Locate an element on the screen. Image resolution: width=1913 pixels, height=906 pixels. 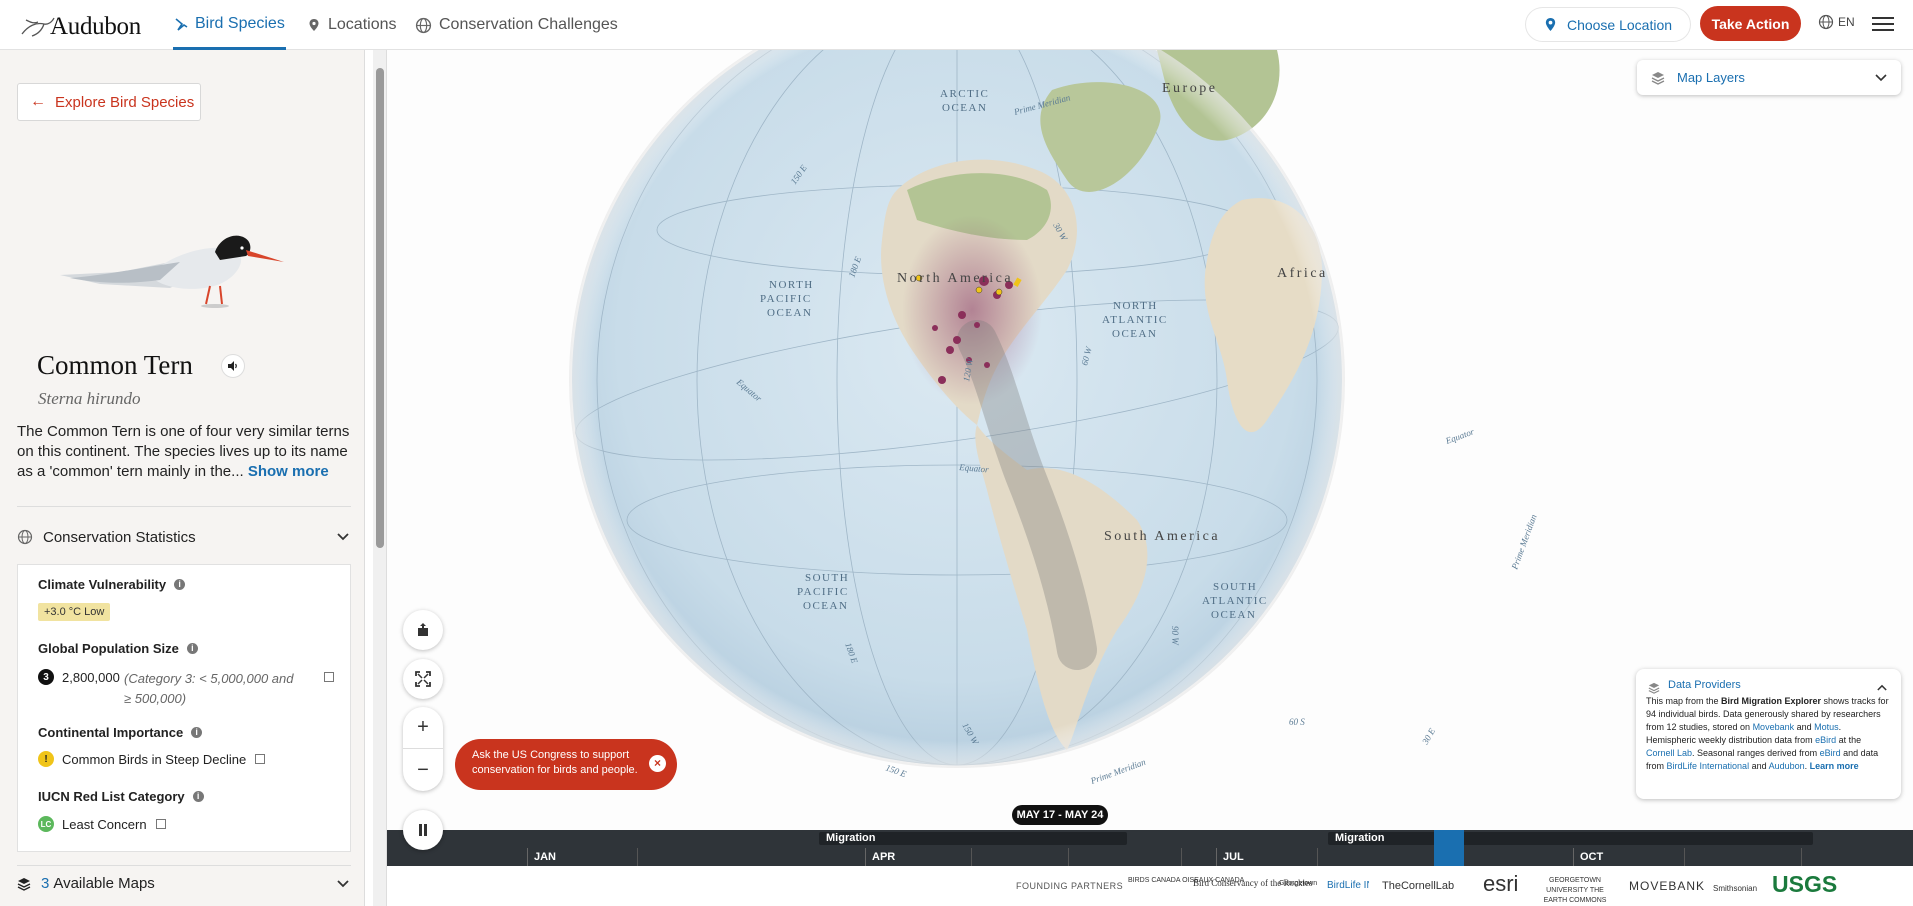
partner-birdlife: BirdLife INTERNATIONAL is located at coordinates (1348, 885).